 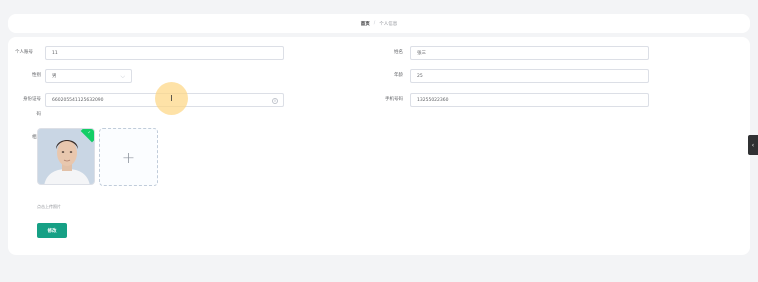 I want to click on uploaded-photo: ✓, so click(x=66, y=156).